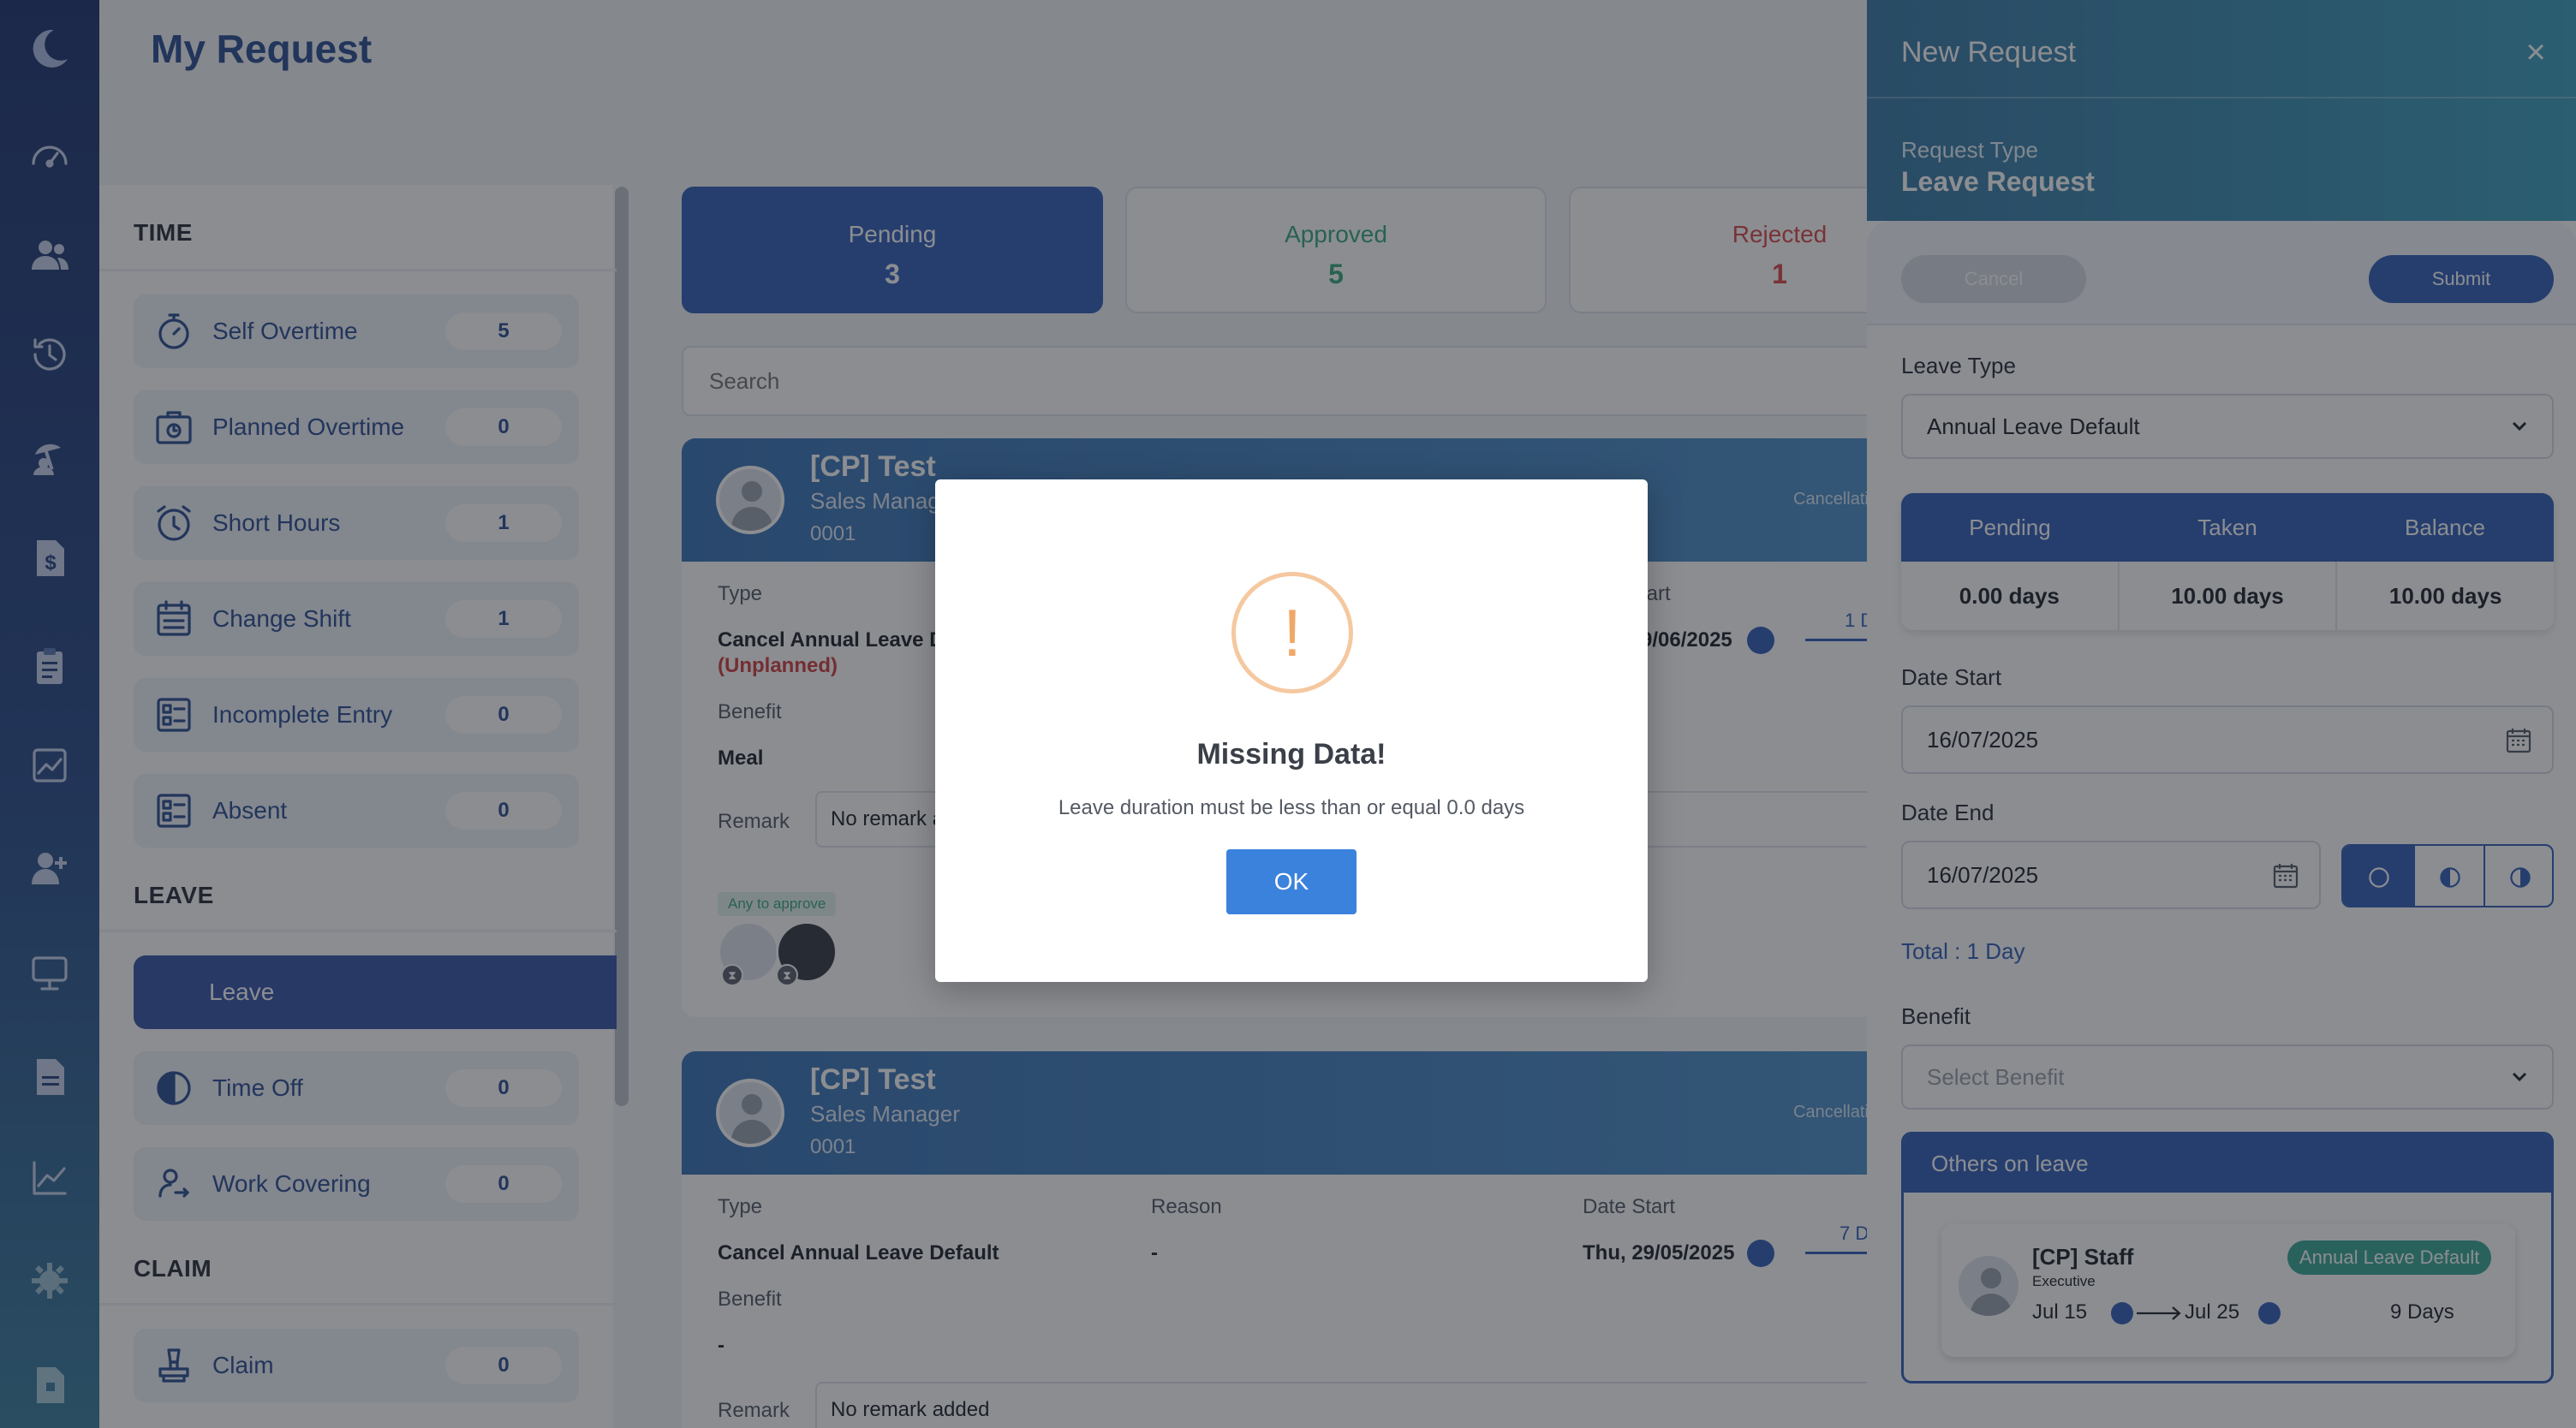  What do you see at coordinates (1291, 754) in the screenshot?
I see `dialog-title: Missing Data!` at bounding box center [1291, 754].